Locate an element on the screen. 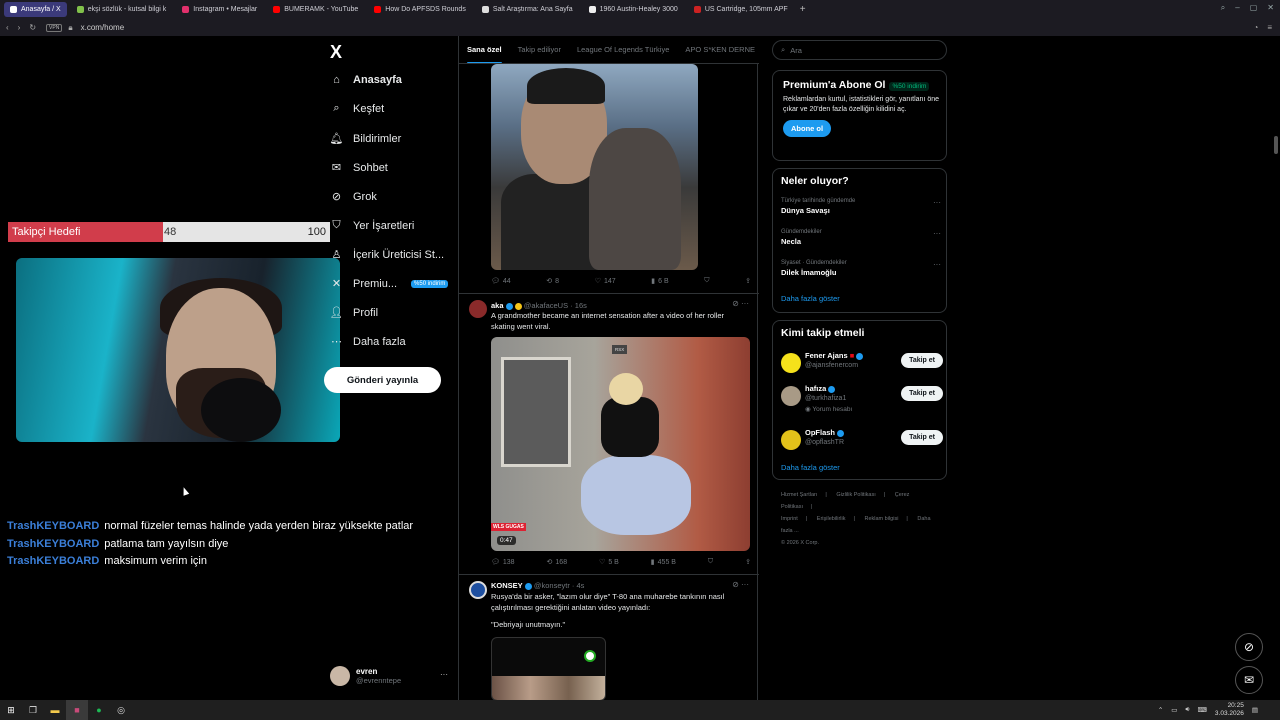 The height and width of the screenshot is (720, 1280). back-icon: ‹ is located at coordinates (7, 27).